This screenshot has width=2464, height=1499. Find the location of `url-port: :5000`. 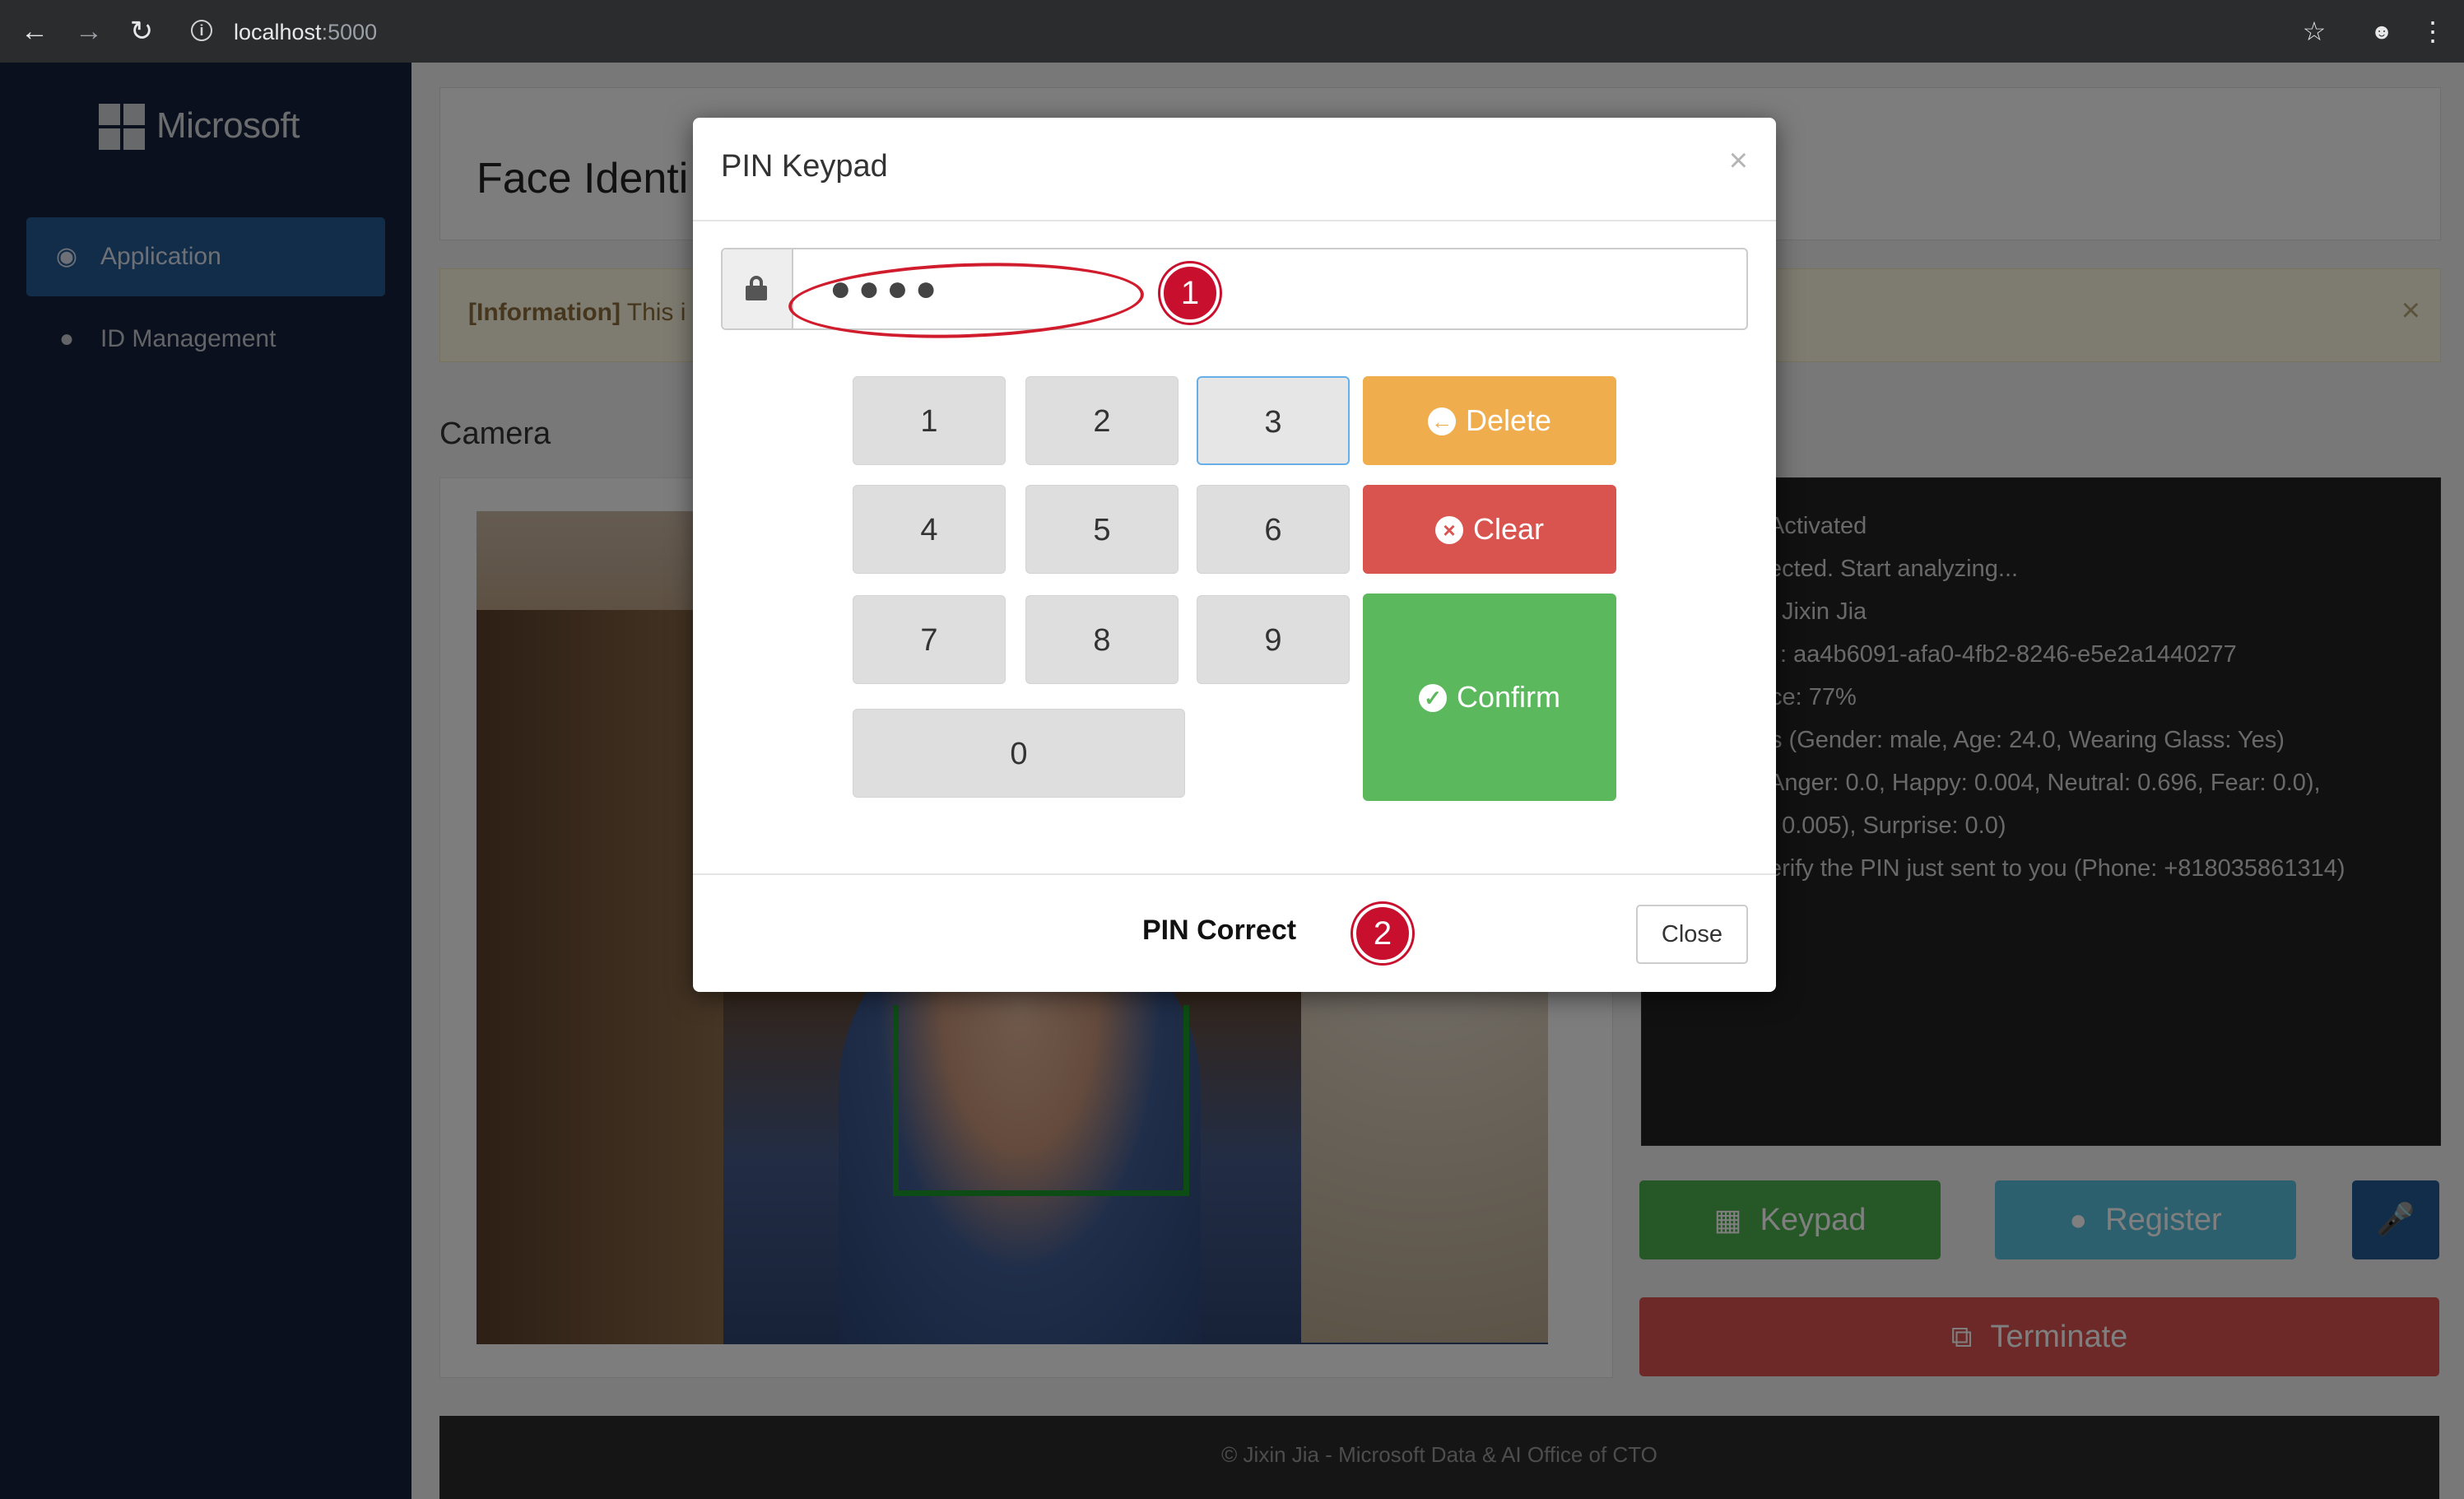

url-port: :5000 is located at coordinates (349, 32).